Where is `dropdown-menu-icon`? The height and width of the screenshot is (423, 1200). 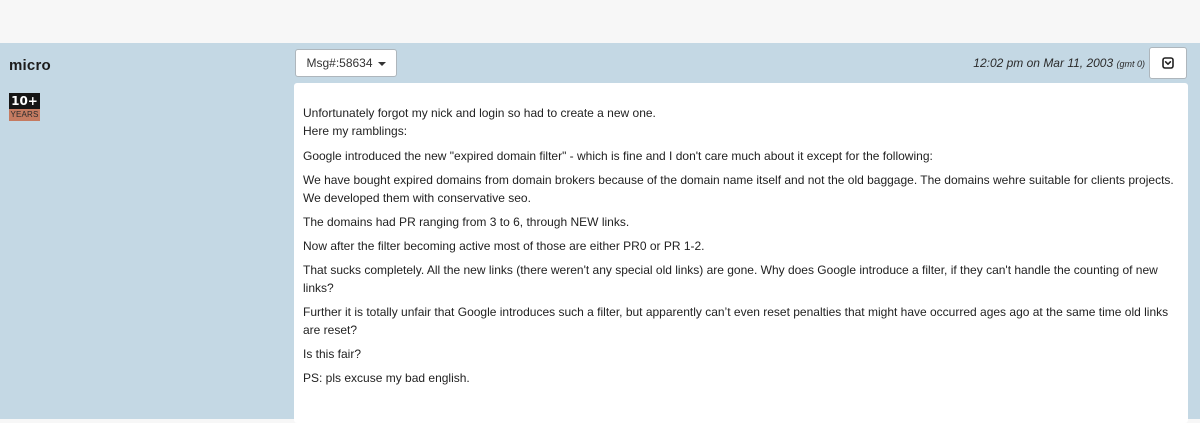
dropdown-menu-icon is located at coordinates (1168, 63).